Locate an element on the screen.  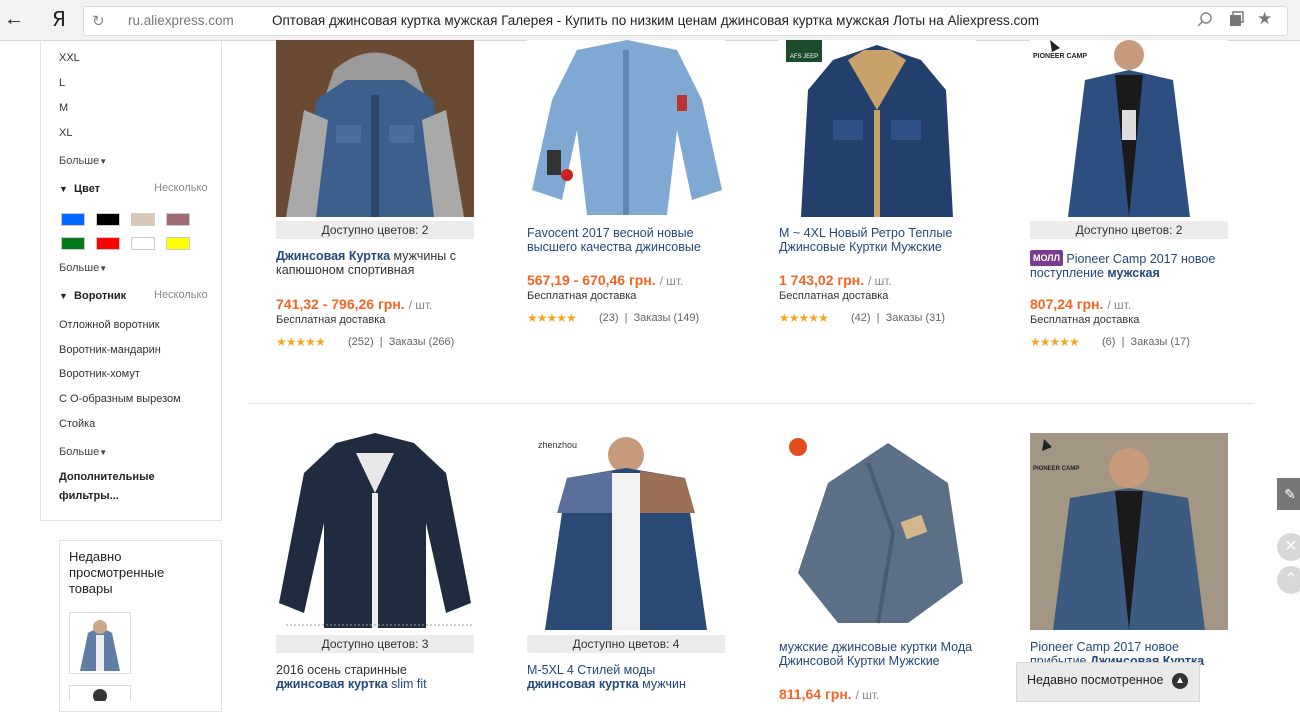
price-value: 741,32 - 796,26 грн. is located at coordinates (340, 304).